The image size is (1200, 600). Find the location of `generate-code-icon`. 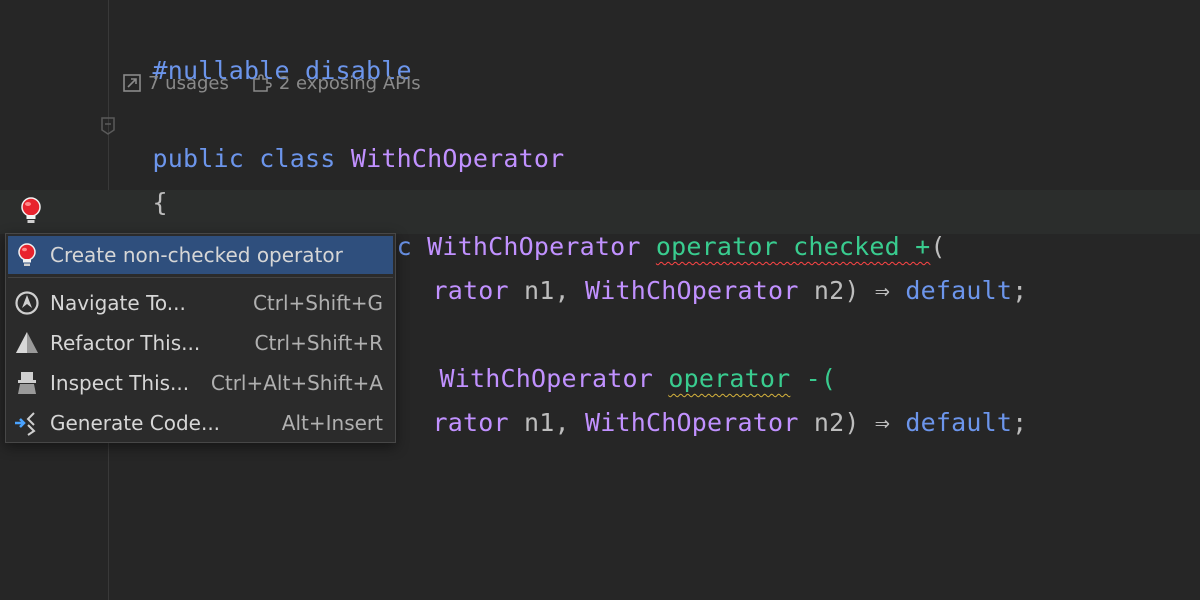

generate-code-icon is located at coordinates (25, 424).